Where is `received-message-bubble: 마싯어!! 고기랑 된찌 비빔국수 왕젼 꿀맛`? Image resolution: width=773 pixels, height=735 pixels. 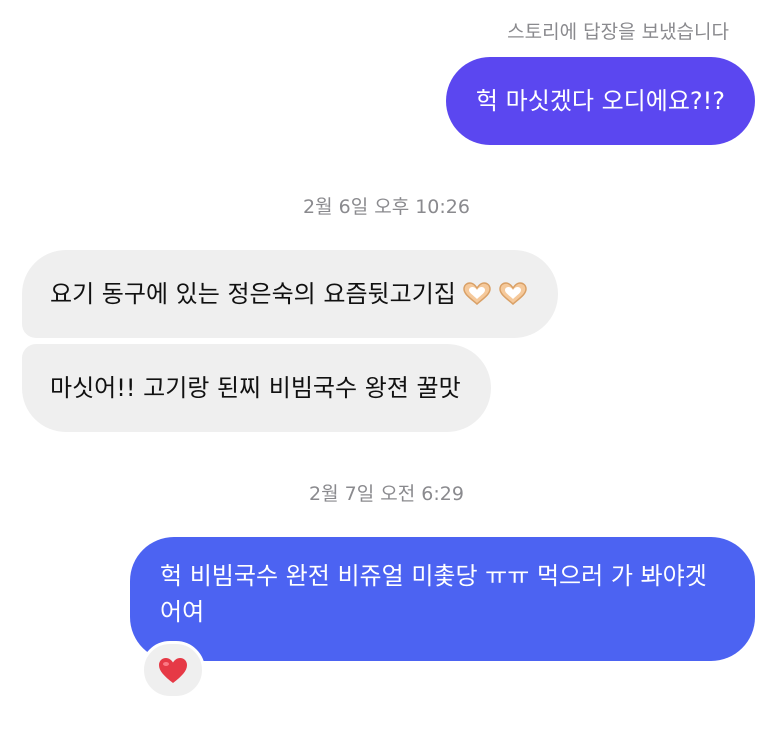
received-message-bubble: 마싯어!! 고기랑 된찌 비빔국수 왕젼 꿀맛 is located at coordinates (256, 388).